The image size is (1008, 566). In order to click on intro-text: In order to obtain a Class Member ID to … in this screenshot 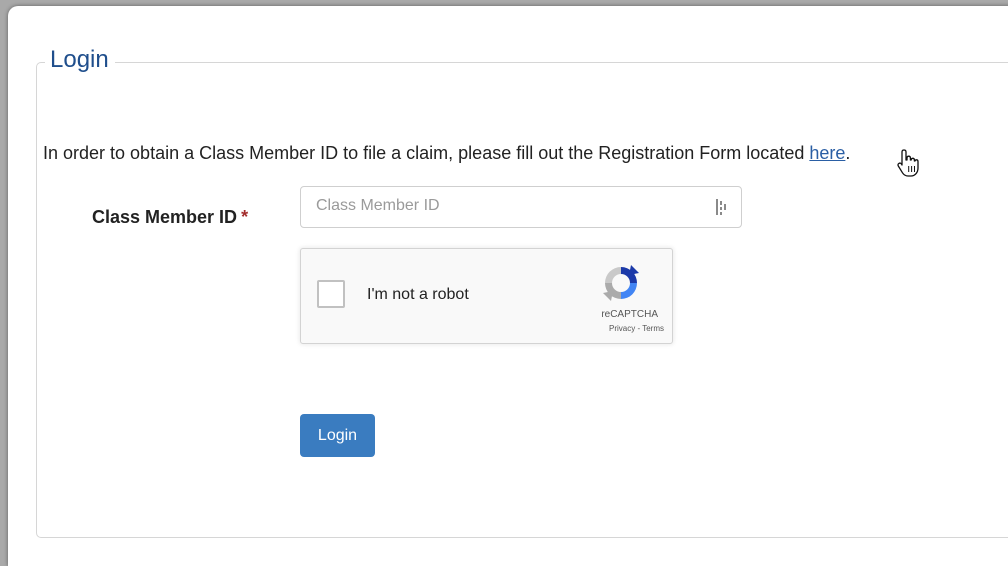, I will do `click(426, 153)`.